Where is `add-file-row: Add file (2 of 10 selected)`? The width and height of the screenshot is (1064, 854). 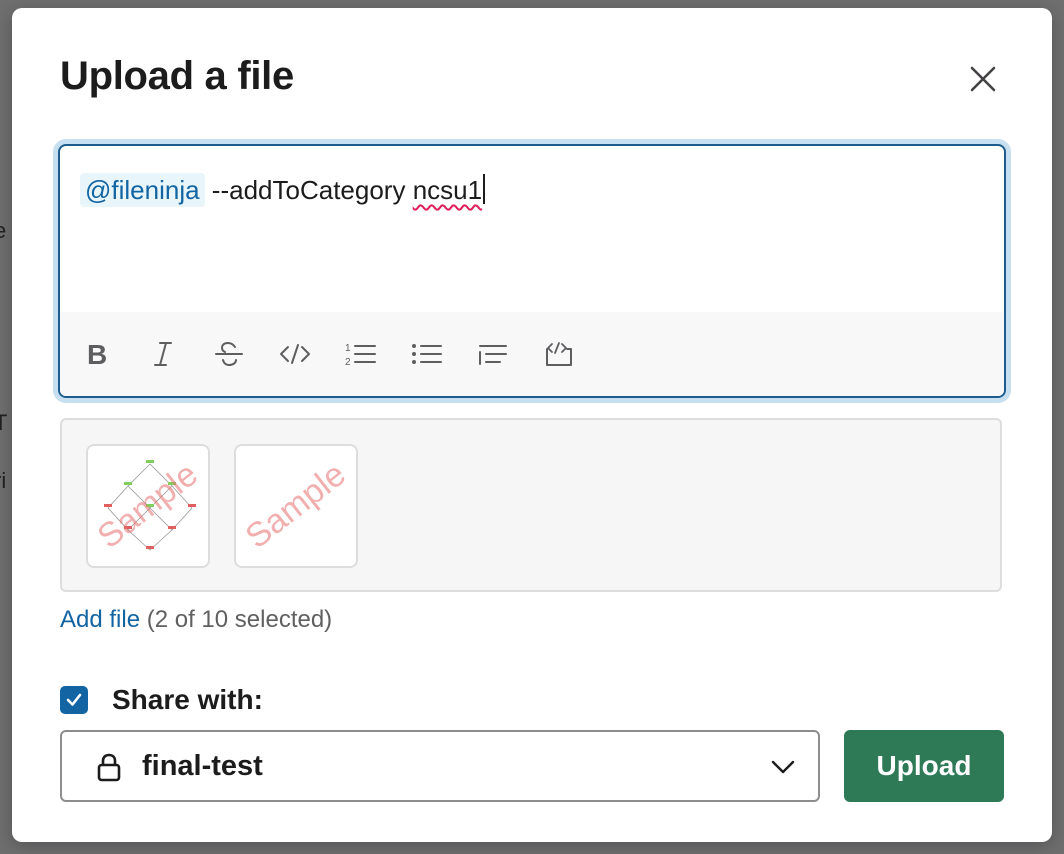
add-file-row: Add file (2 of 10 selected) is located at coordinates (196, 620).